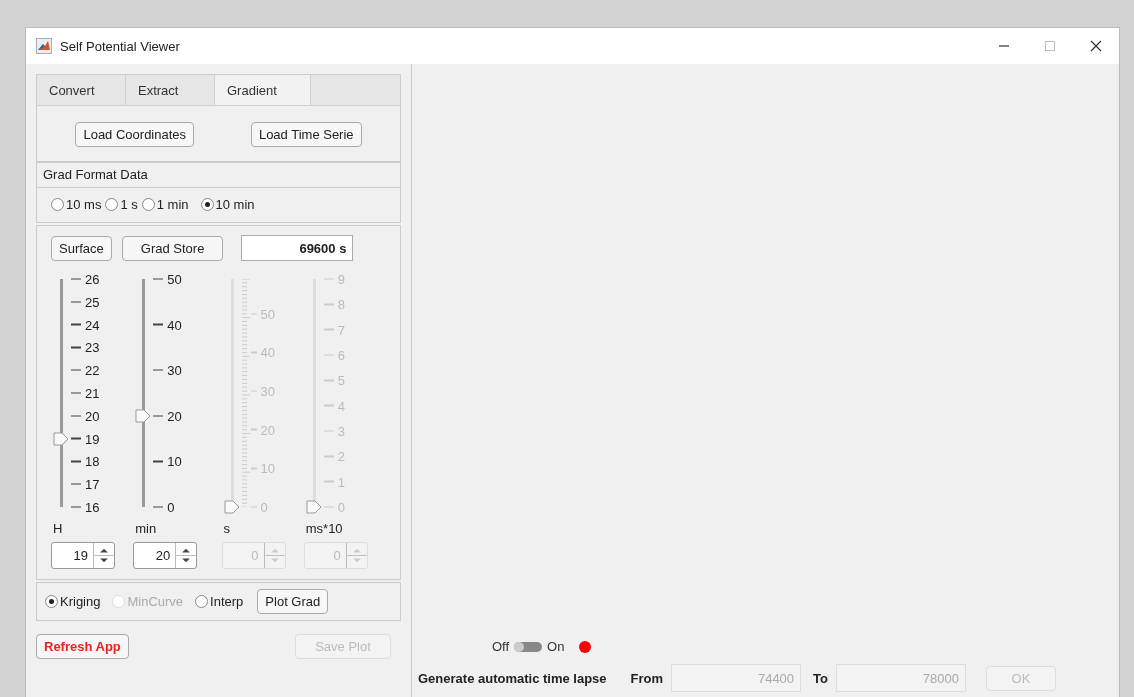  What do you see at coordinates (164, 507) in the screenshot?
I see `tick-label: 0` at bounding box center [164, 507].